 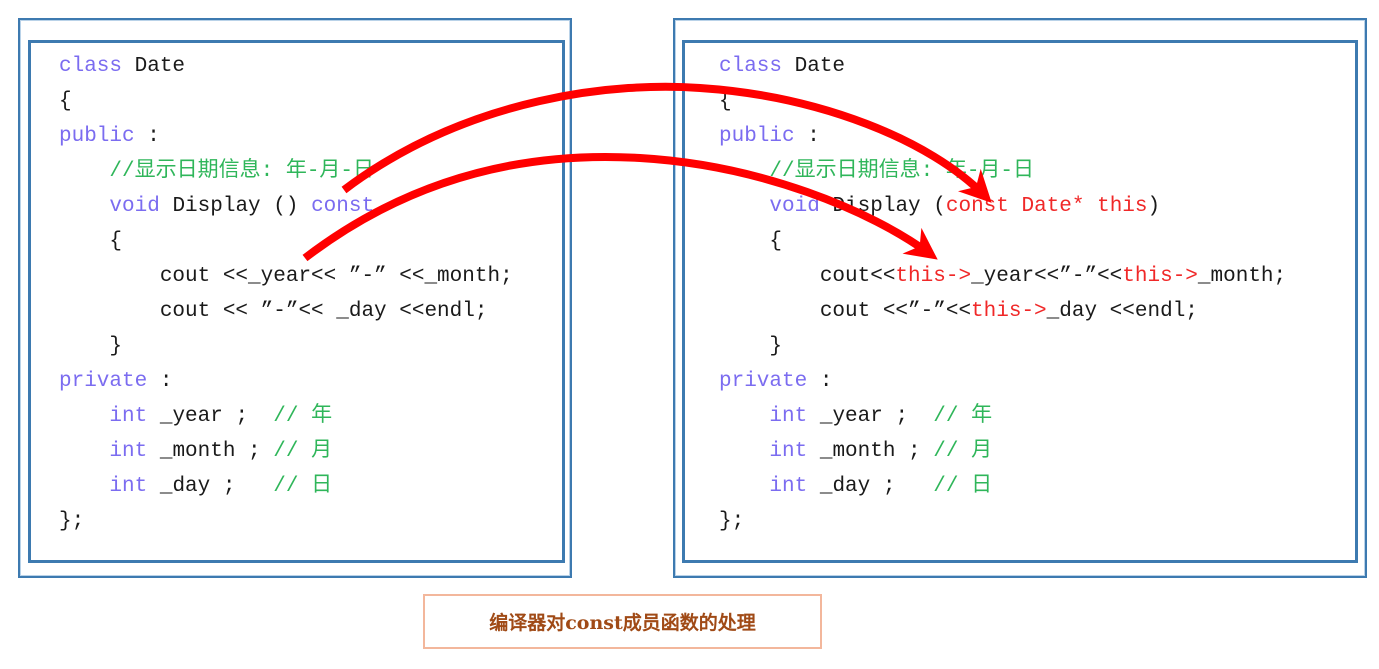 I want to click on code-keyword: const, so click(x=343, y=206).